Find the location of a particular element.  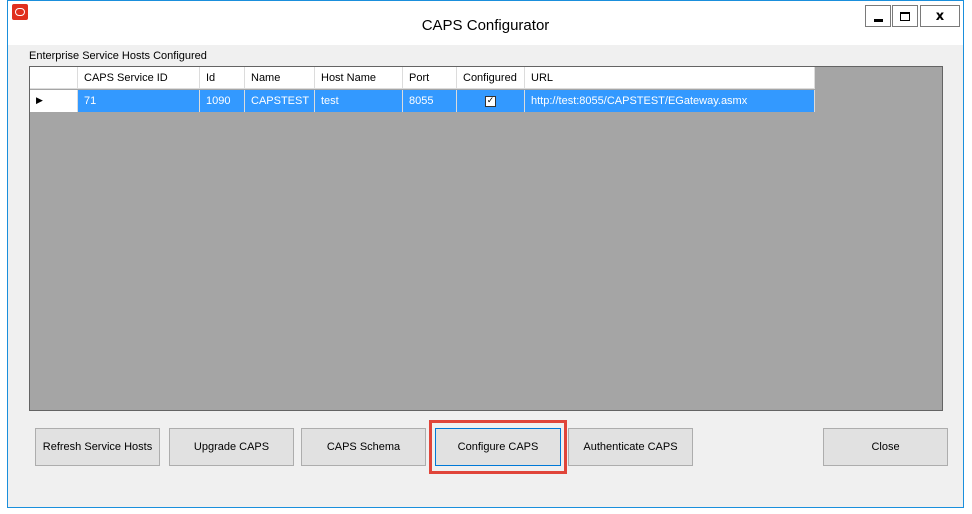

minimize-button is located at coordinates (878, 16).